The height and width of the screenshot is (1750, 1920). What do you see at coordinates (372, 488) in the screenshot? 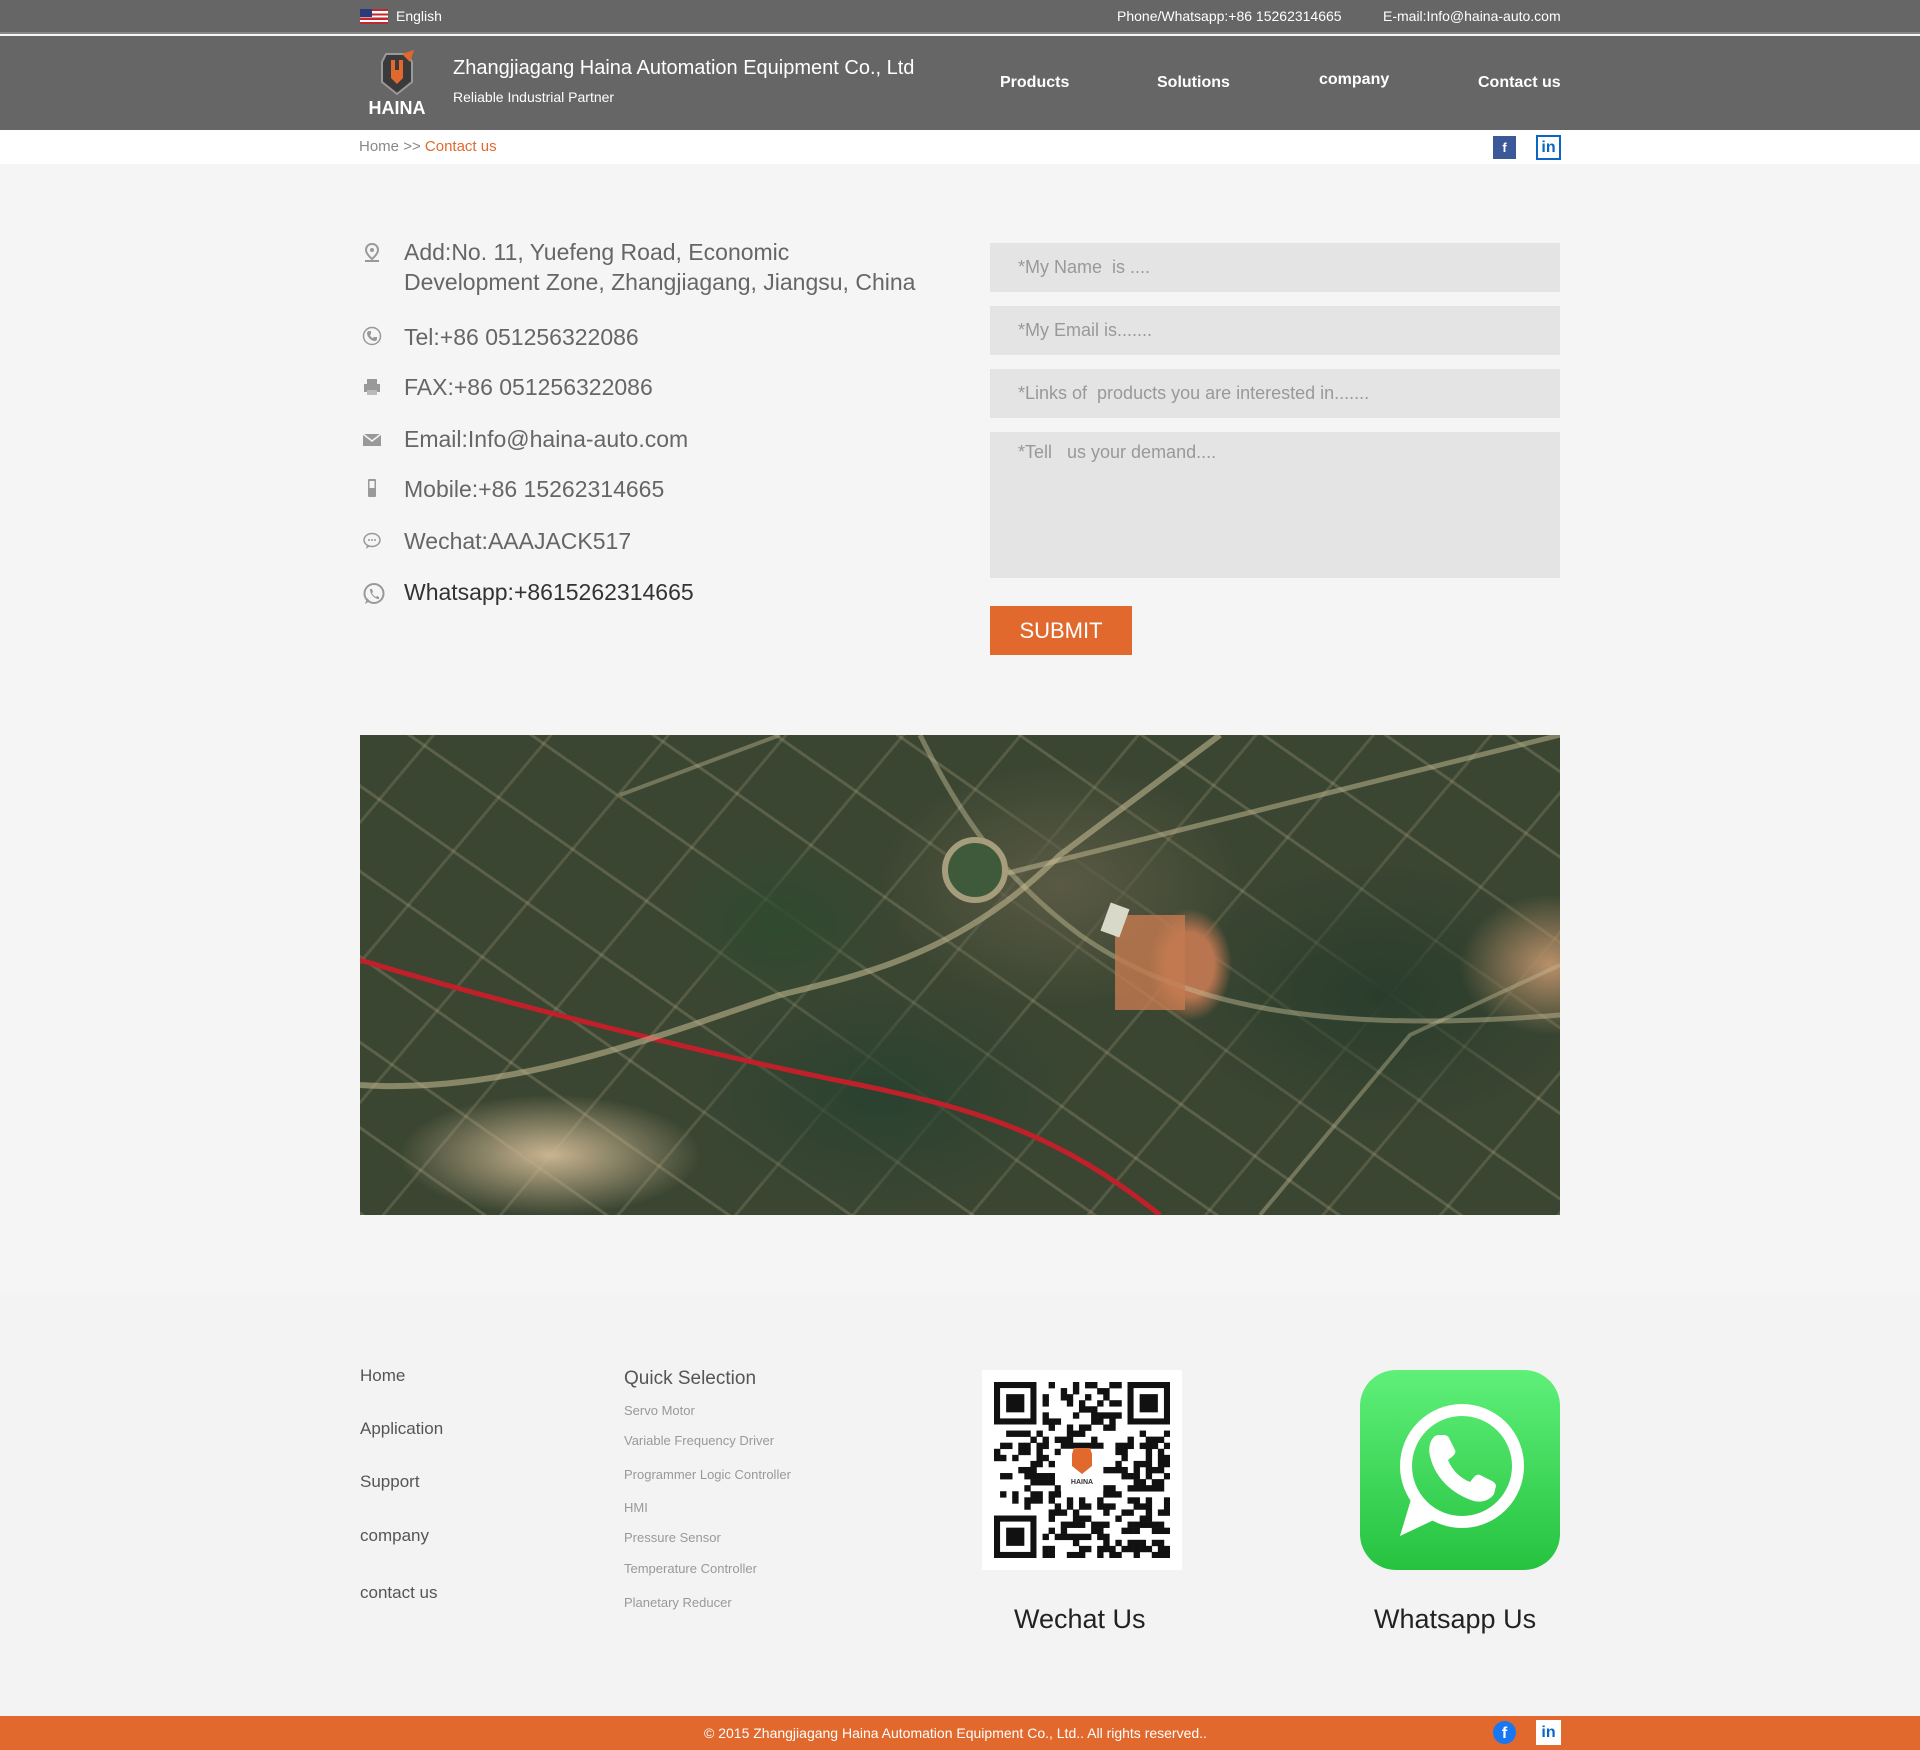
I see `mobile-icon` at bounding box center [372, 488].